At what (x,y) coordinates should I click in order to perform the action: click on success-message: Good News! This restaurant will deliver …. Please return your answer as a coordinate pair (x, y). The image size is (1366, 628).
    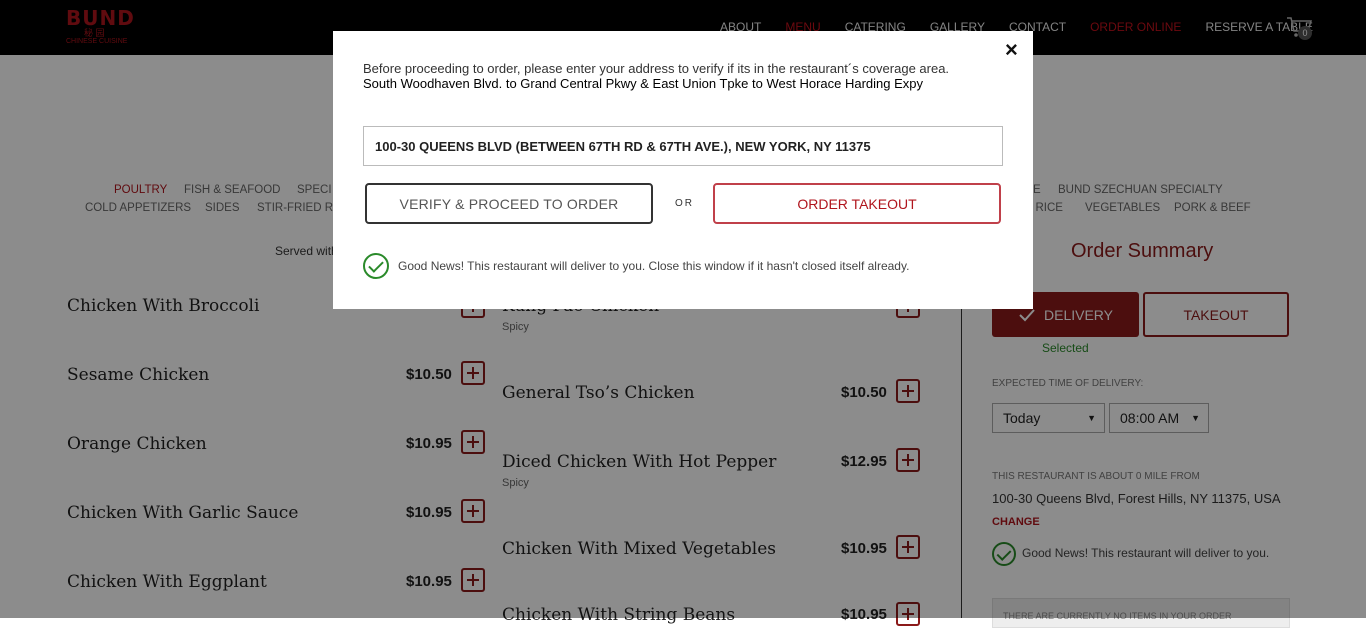
    Looking at the image, I should click on (654, 266).